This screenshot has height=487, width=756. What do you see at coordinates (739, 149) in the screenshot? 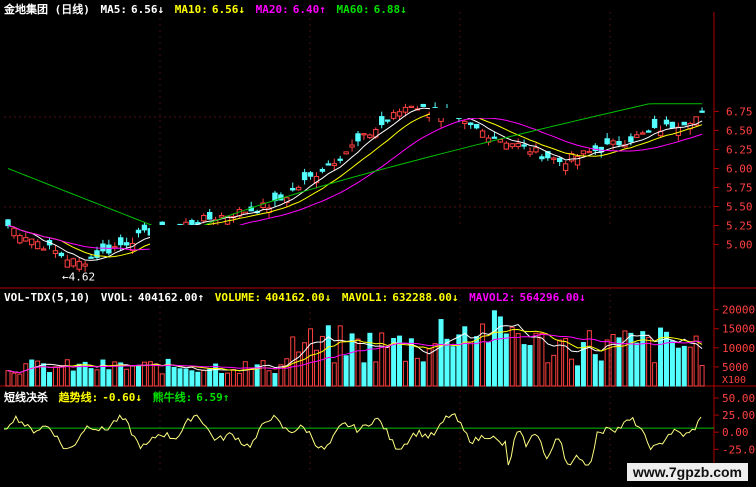
I see `price-tick-label: 6.25` at bounding box center [739, 149].